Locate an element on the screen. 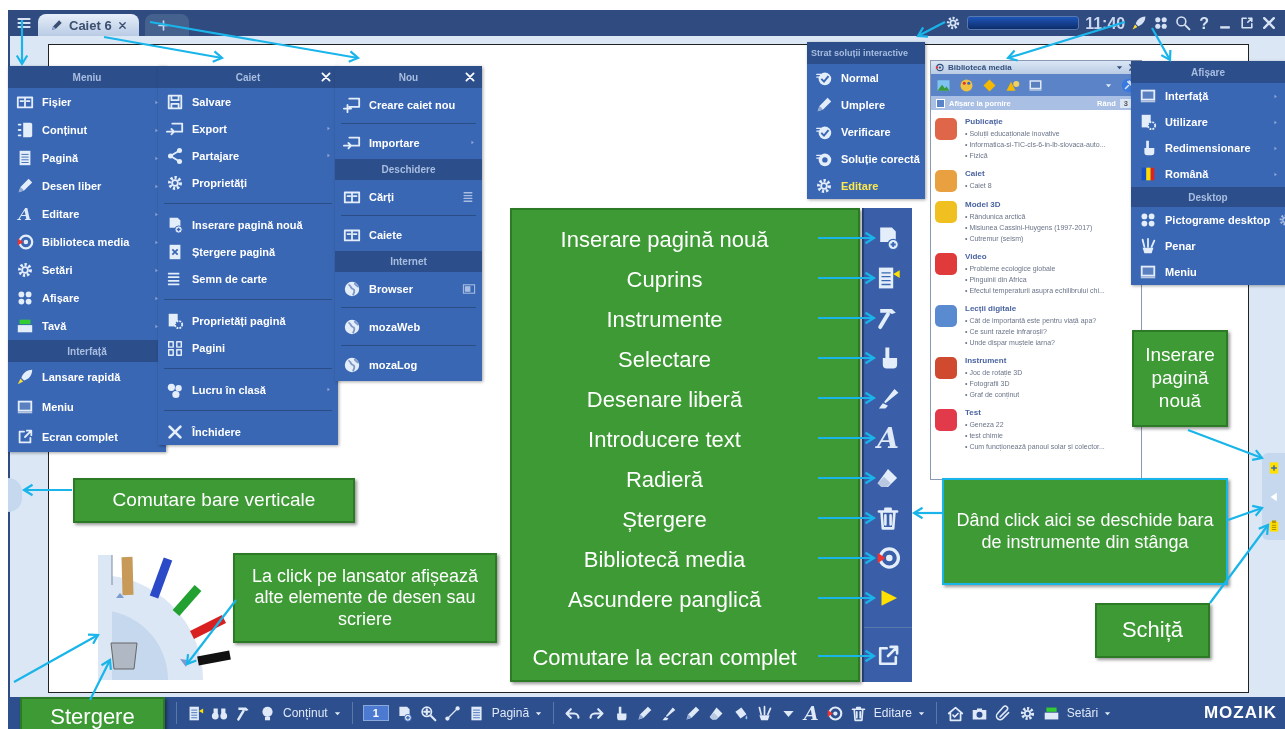 Image resolution: width=1285 pixels, height=729 pixels. save-icon is located at coordinates (175, 101).